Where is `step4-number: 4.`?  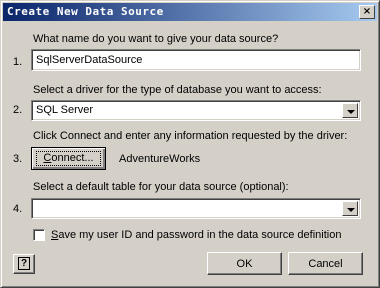
step4-number: 4. is located at coordinates (18, 209).